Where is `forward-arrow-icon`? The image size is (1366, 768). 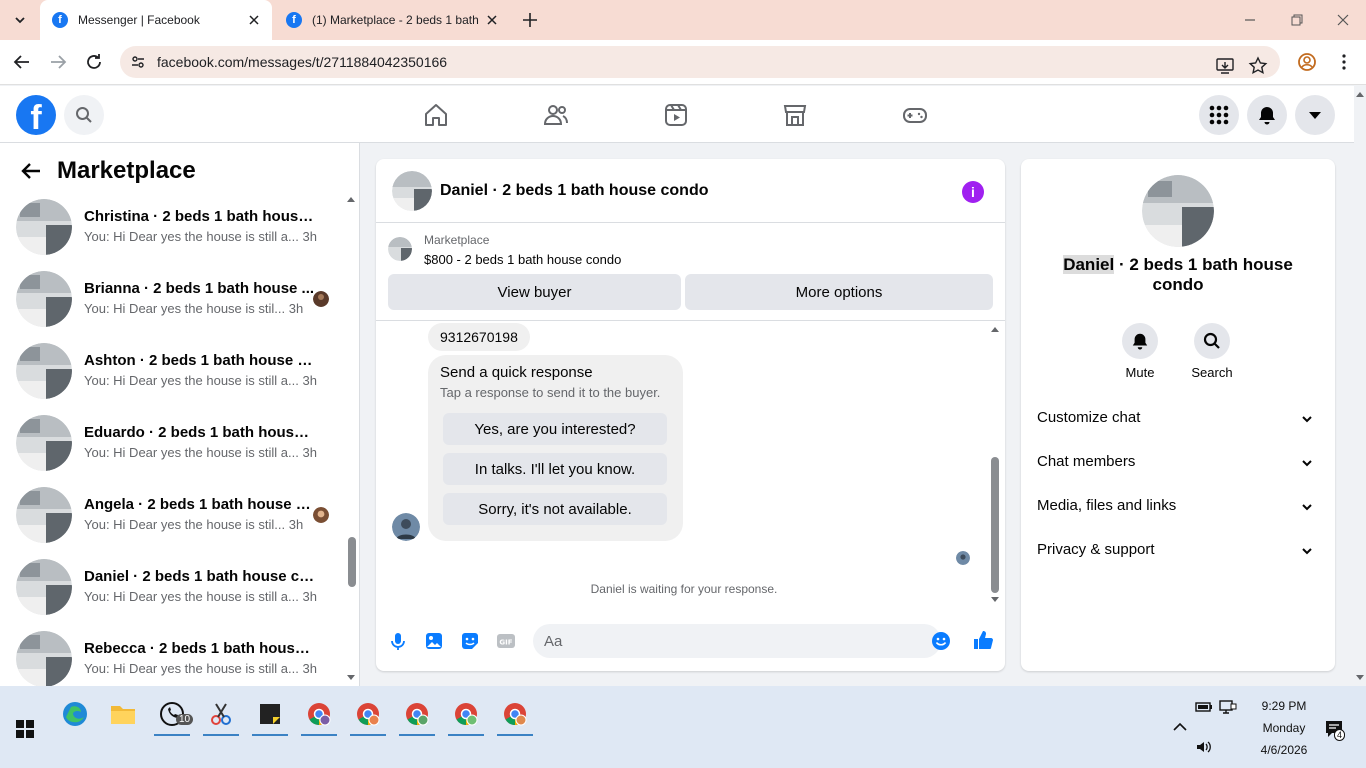
forward-arrow-icon is located at coordinates (58, 62).